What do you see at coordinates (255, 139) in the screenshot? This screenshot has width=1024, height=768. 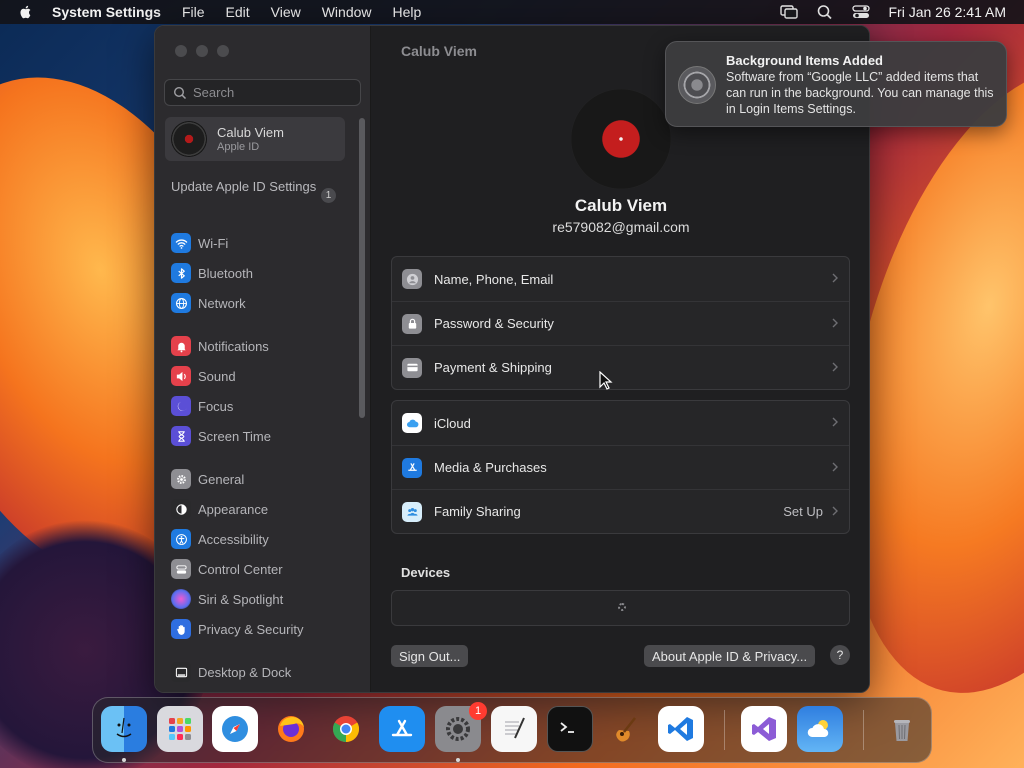 I see `sidebar-item-apple-id: Calub Viem Apple ID` at bounding box center [255, 139].